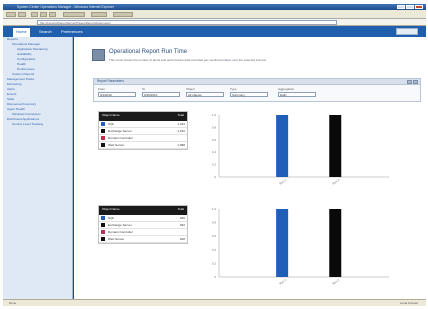  What do you see at coordinates (148, 52) in the screenshot?
I see `page-title: Operational Report Run Time` at bounding box center [148, 52].